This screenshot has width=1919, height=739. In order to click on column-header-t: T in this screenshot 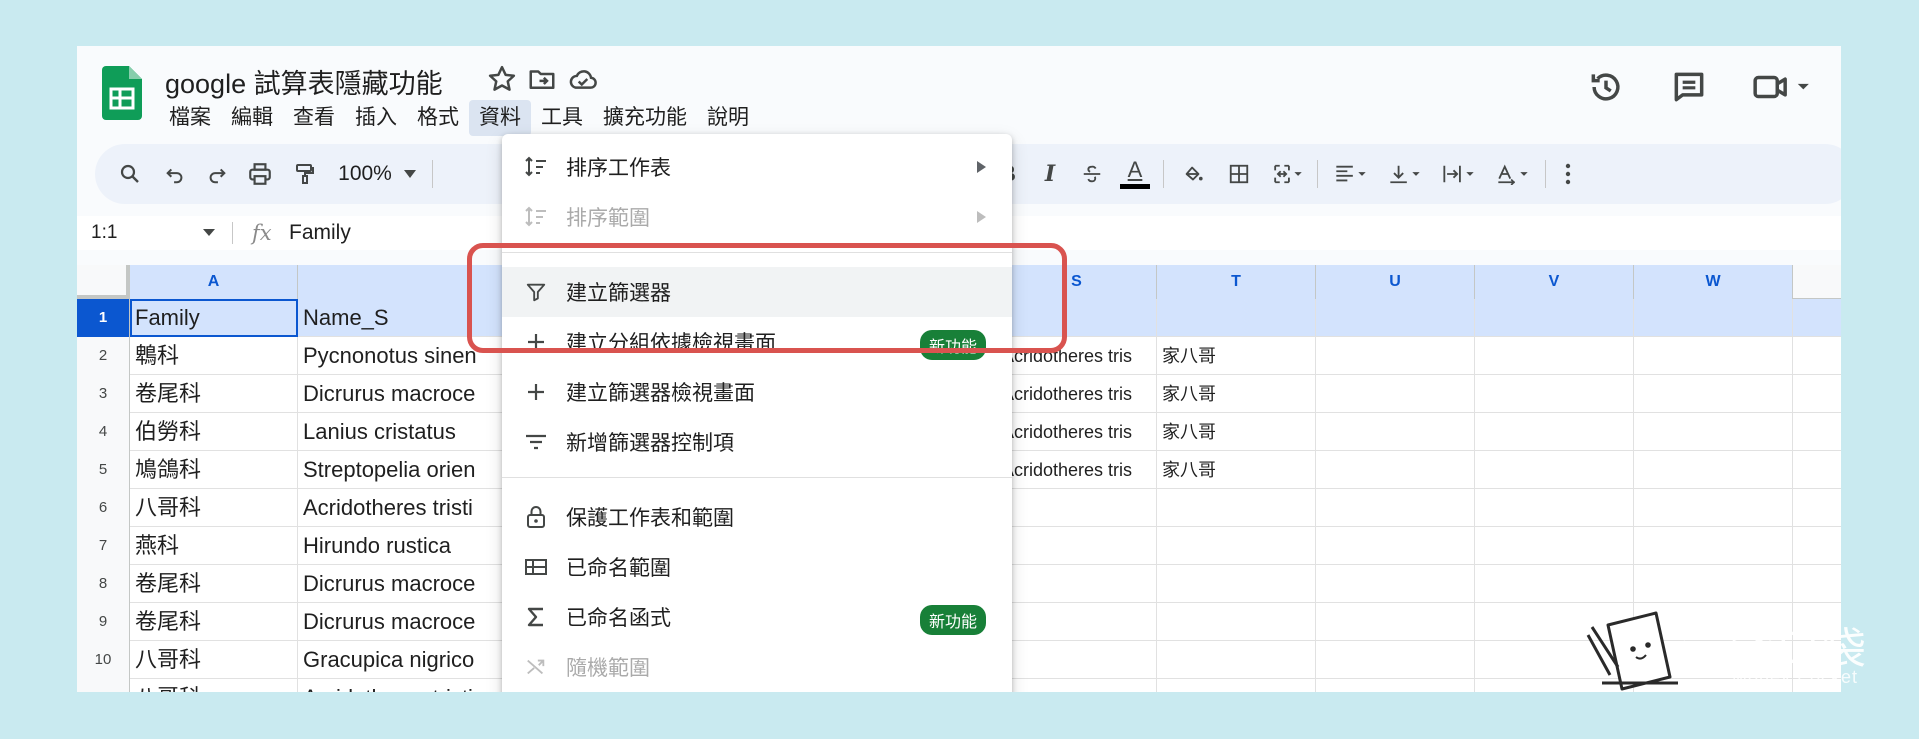, I will do `click(1236, 282)`.